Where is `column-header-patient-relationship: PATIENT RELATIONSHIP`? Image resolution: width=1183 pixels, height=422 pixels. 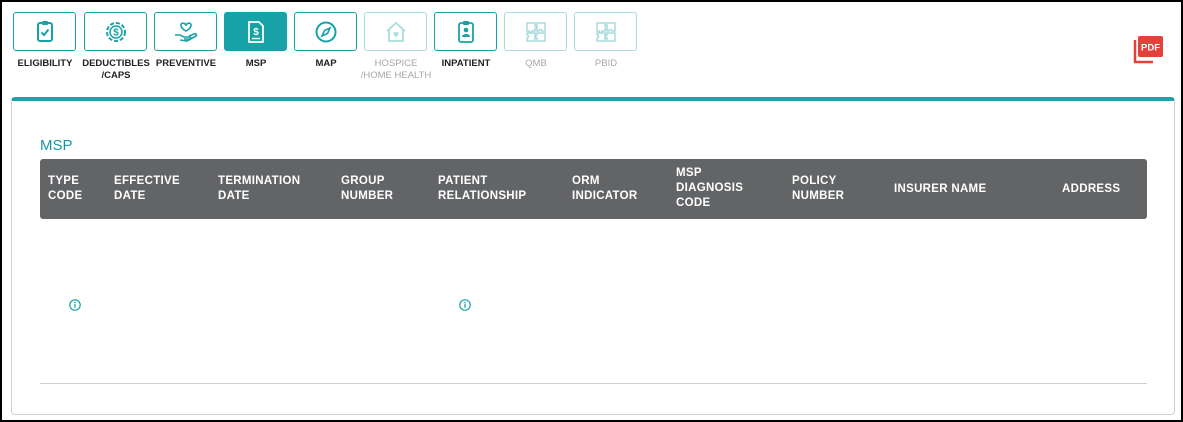 column-header-patient-relationship: PATIENT RELATIONSHIP is located at coordinates (482, 188).